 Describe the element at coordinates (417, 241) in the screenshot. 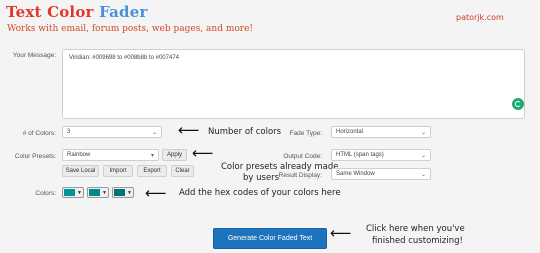

I see `annotation-generate-line2: finished customizing!` at that location.